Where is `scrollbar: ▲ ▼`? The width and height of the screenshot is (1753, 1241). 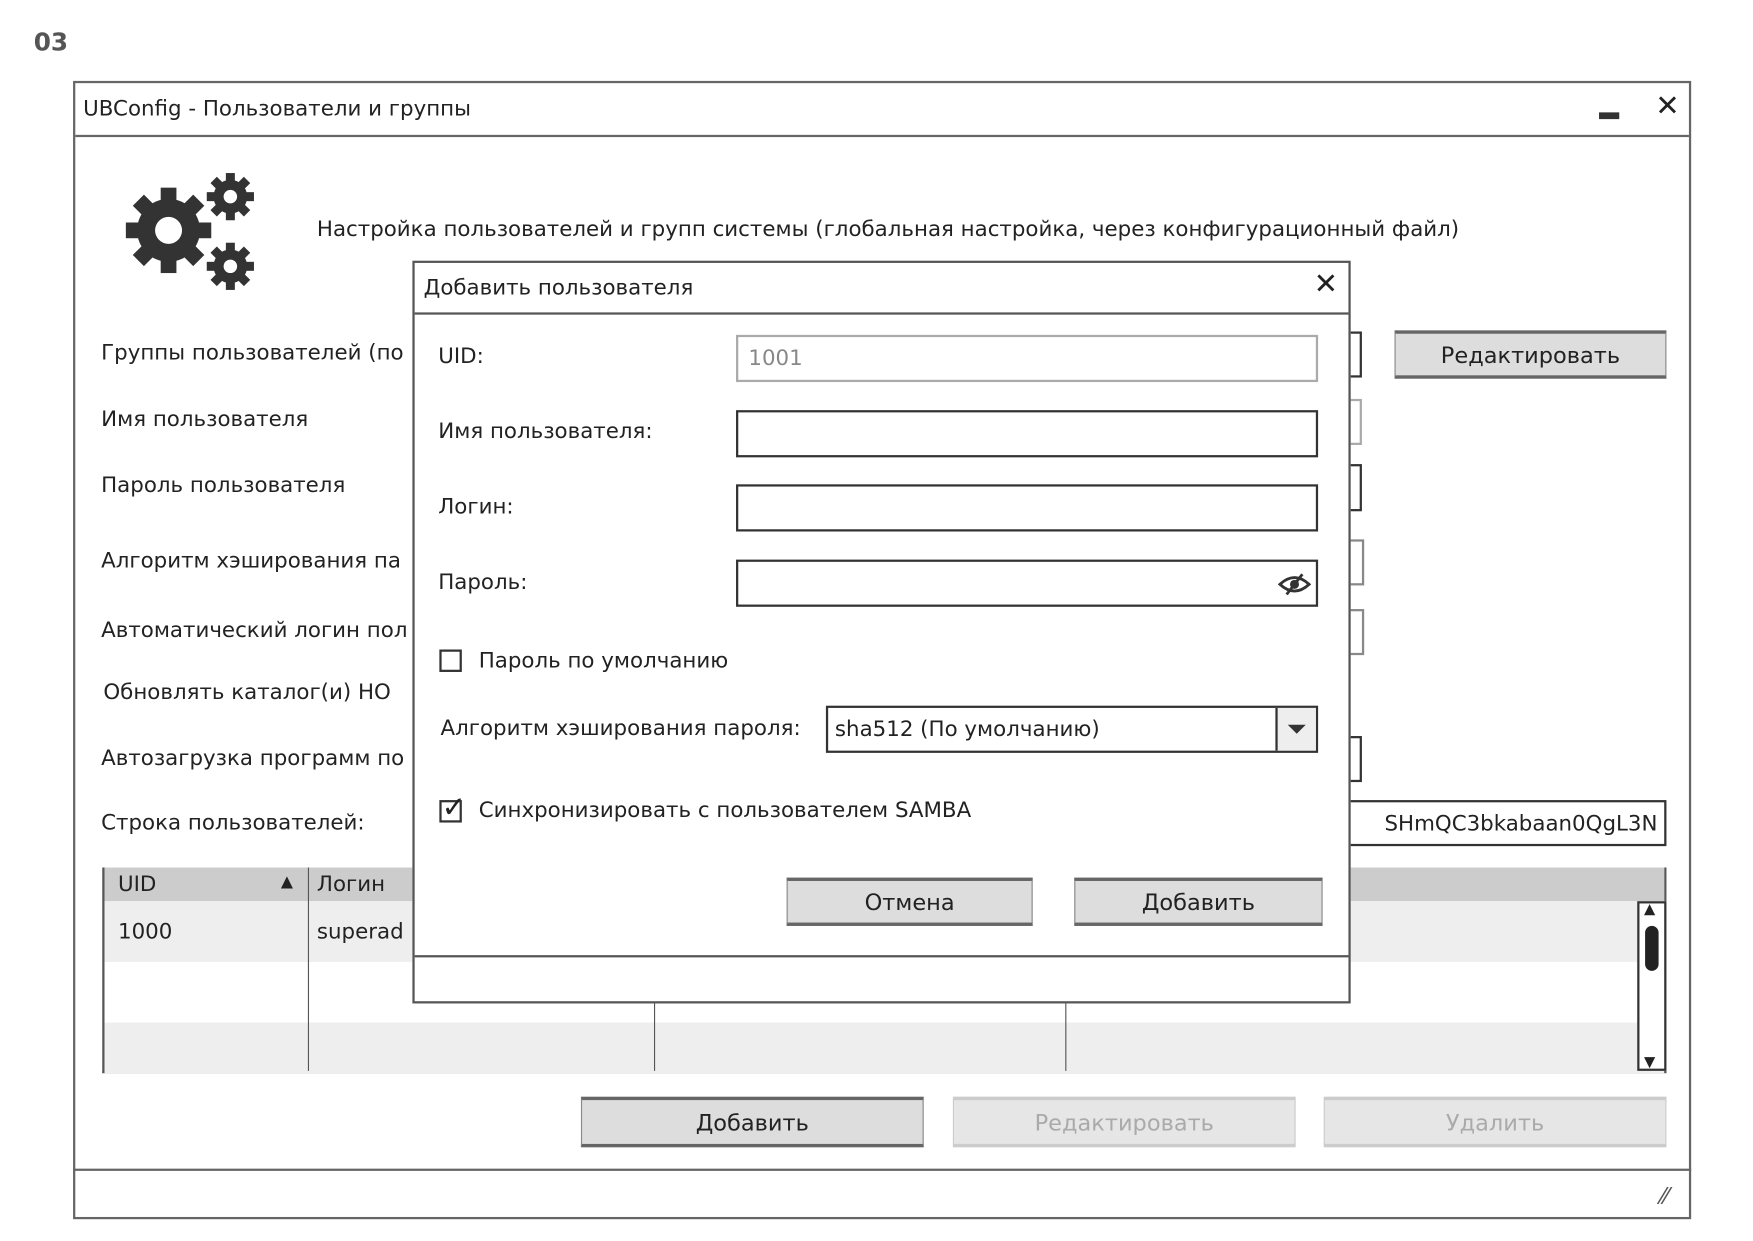 scrollbar: ▲ ▼ is located at coordinates (1652, 986).